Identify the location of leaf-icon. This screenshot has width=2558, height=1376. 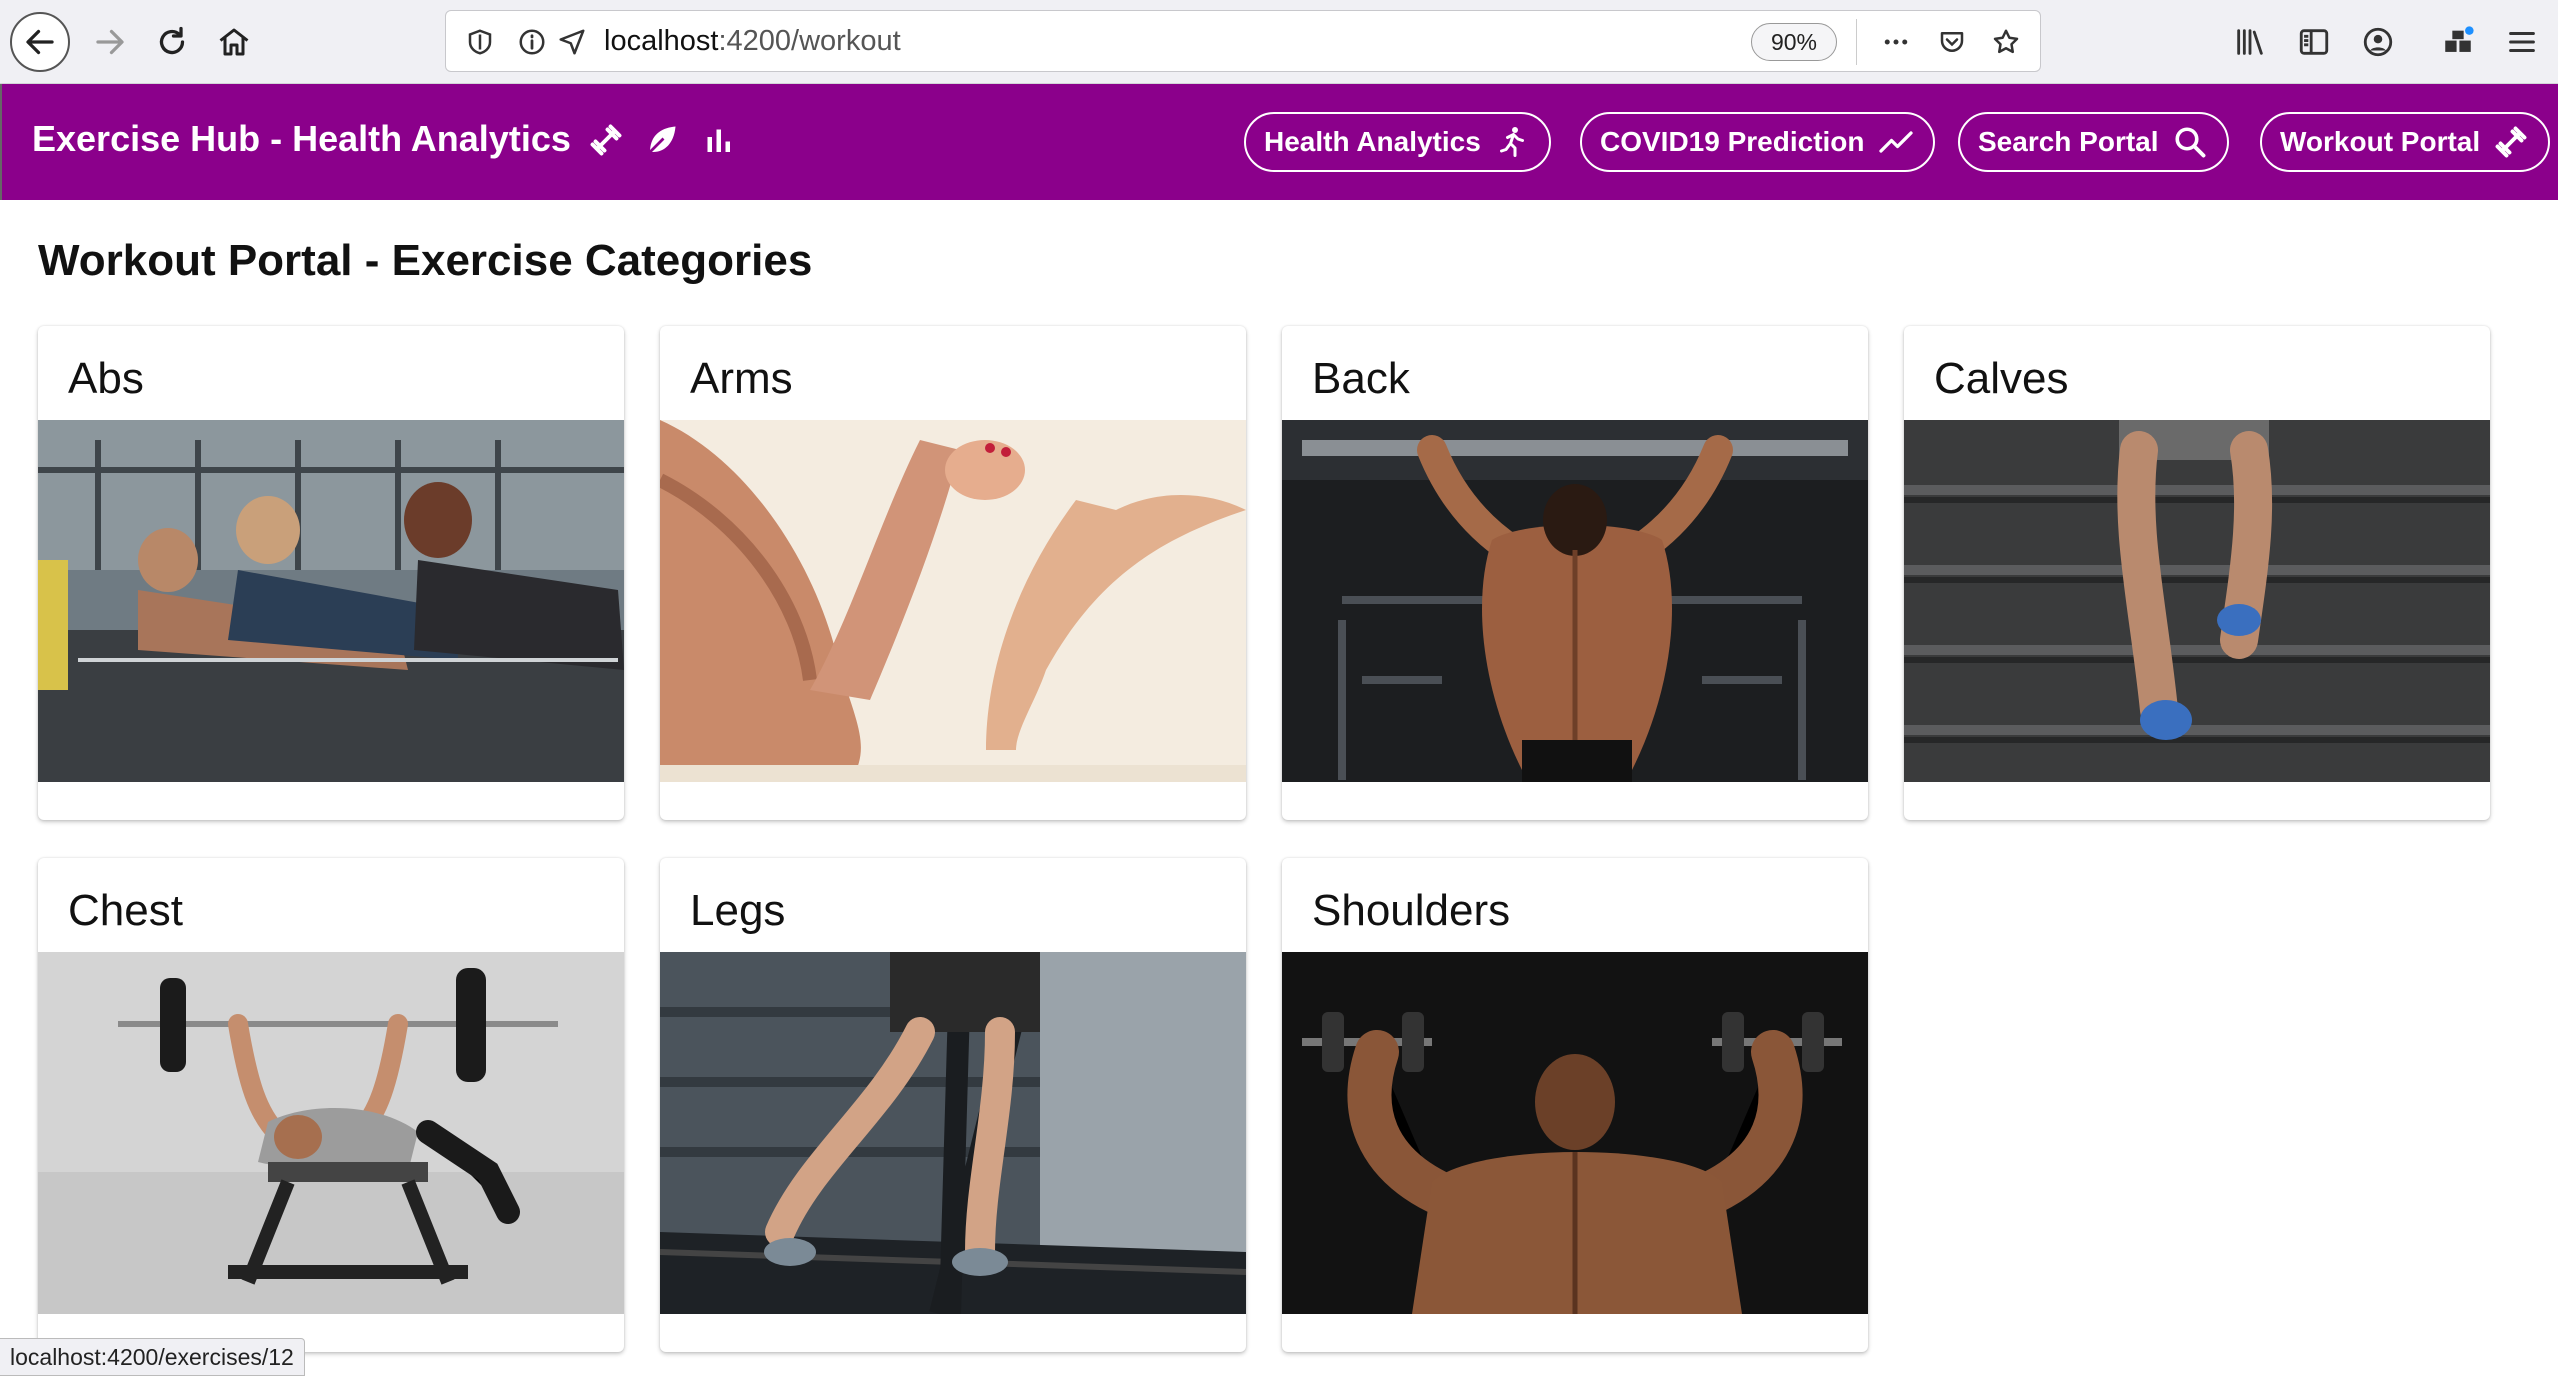
(662, 140).